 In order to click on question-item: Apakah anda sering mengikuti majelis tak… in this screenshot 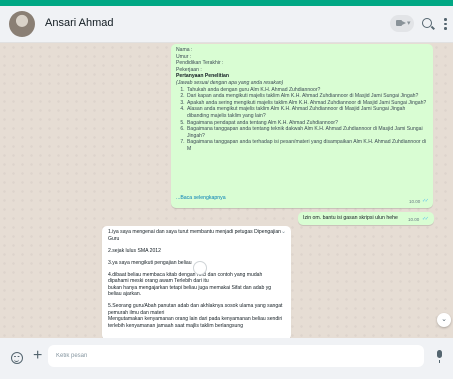, I will do `click(307, 103)`.